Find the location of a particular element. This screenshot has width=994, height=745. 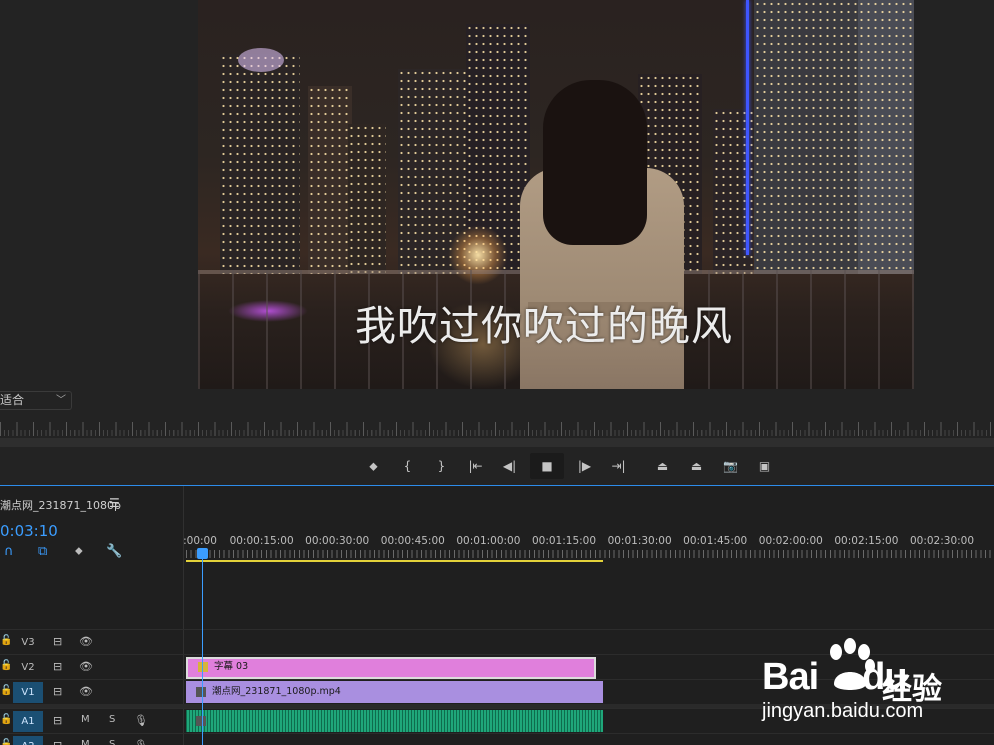

video-clip: 潮点网_231871_1080p.mp4 is located at coordinates (394, 692).